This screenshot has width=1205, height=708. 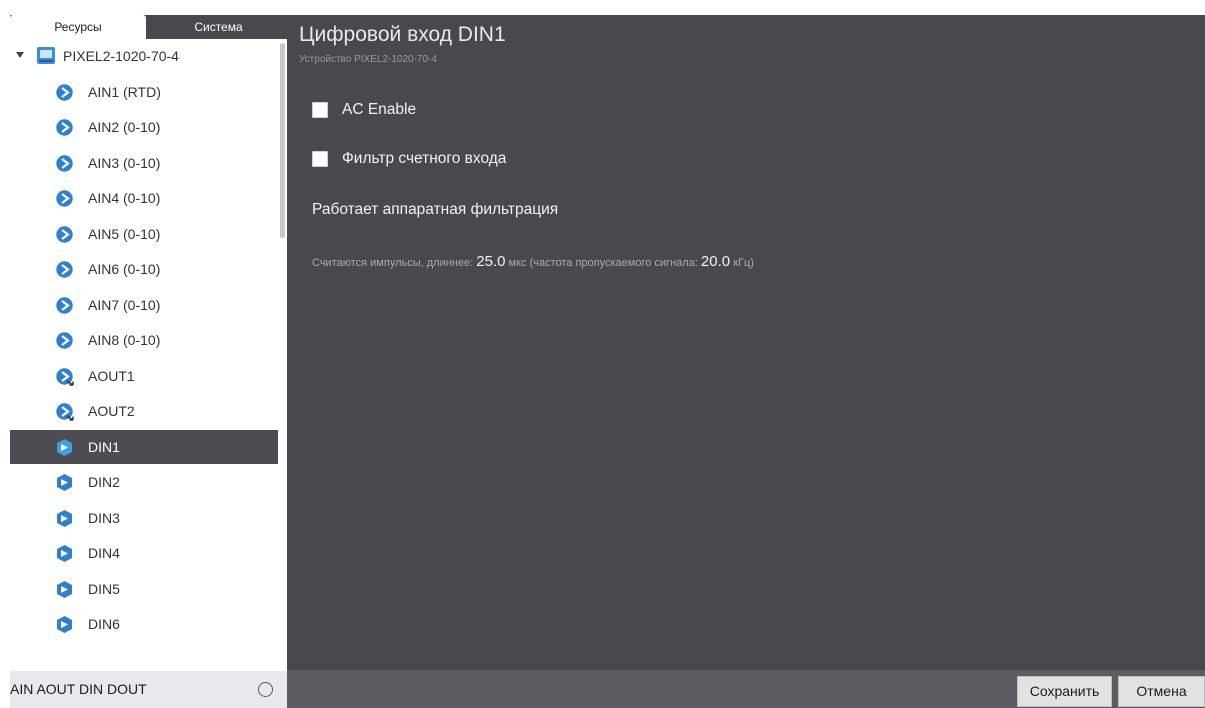 What do you see at coordinates (368, 59) in the screenshot?
I see `page-subtitle: Устройство PIXEL2-1020-70-4` at bounding box center [368, 59].